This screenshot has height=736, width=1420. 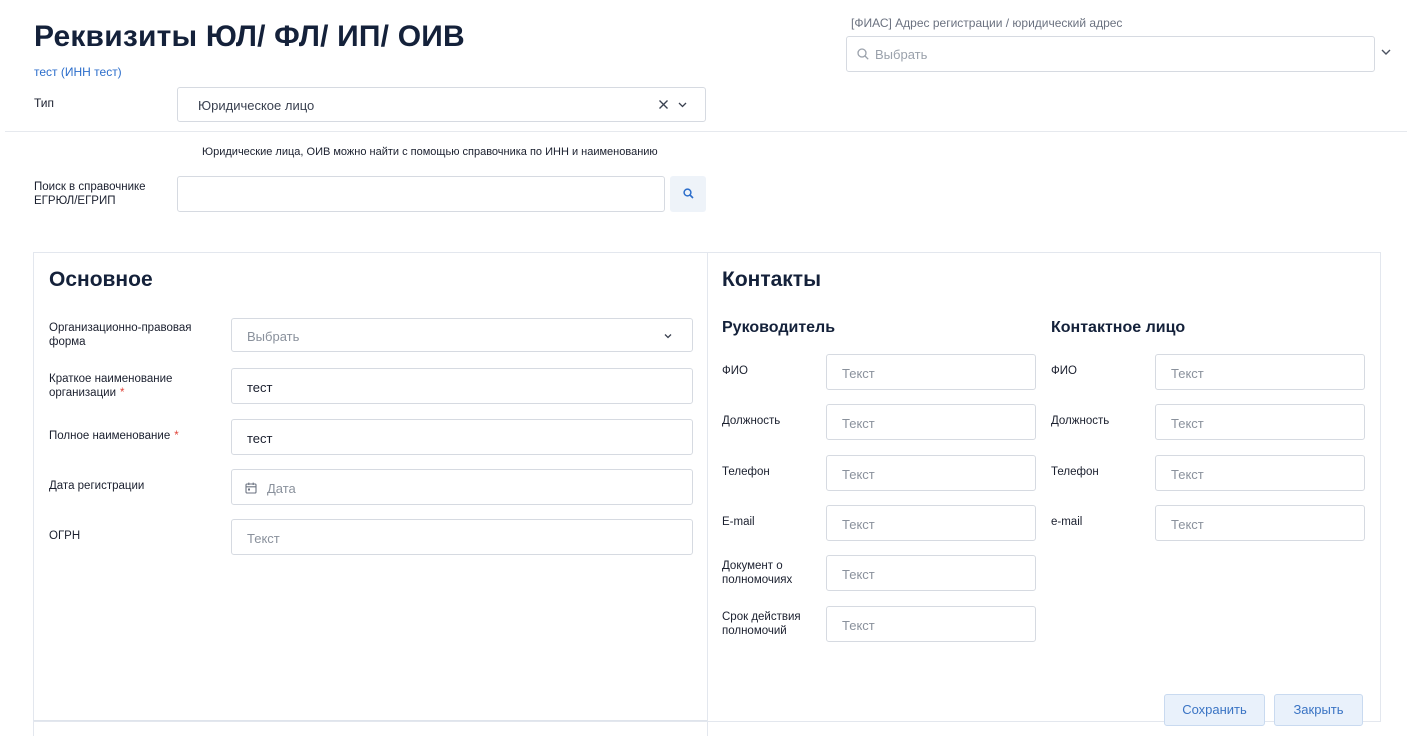 What do you see at coordinates (931, 624) in the screenshot?
I see `head-authority-term-input: Текст` at bounding box center [931, 624].